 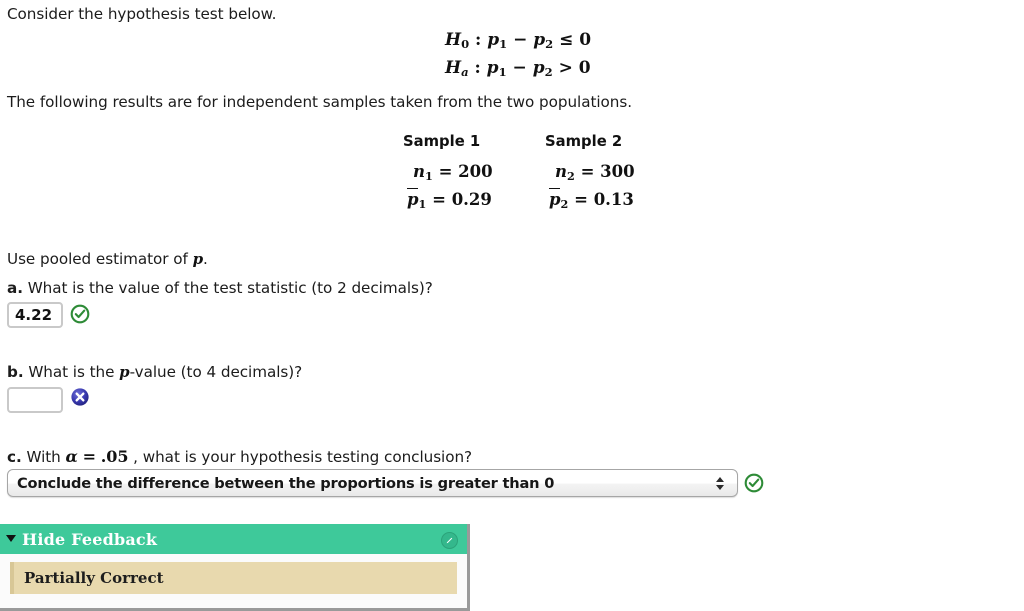 I want to click on alt-hypothesis-label: H, so click(x=453, y=68).